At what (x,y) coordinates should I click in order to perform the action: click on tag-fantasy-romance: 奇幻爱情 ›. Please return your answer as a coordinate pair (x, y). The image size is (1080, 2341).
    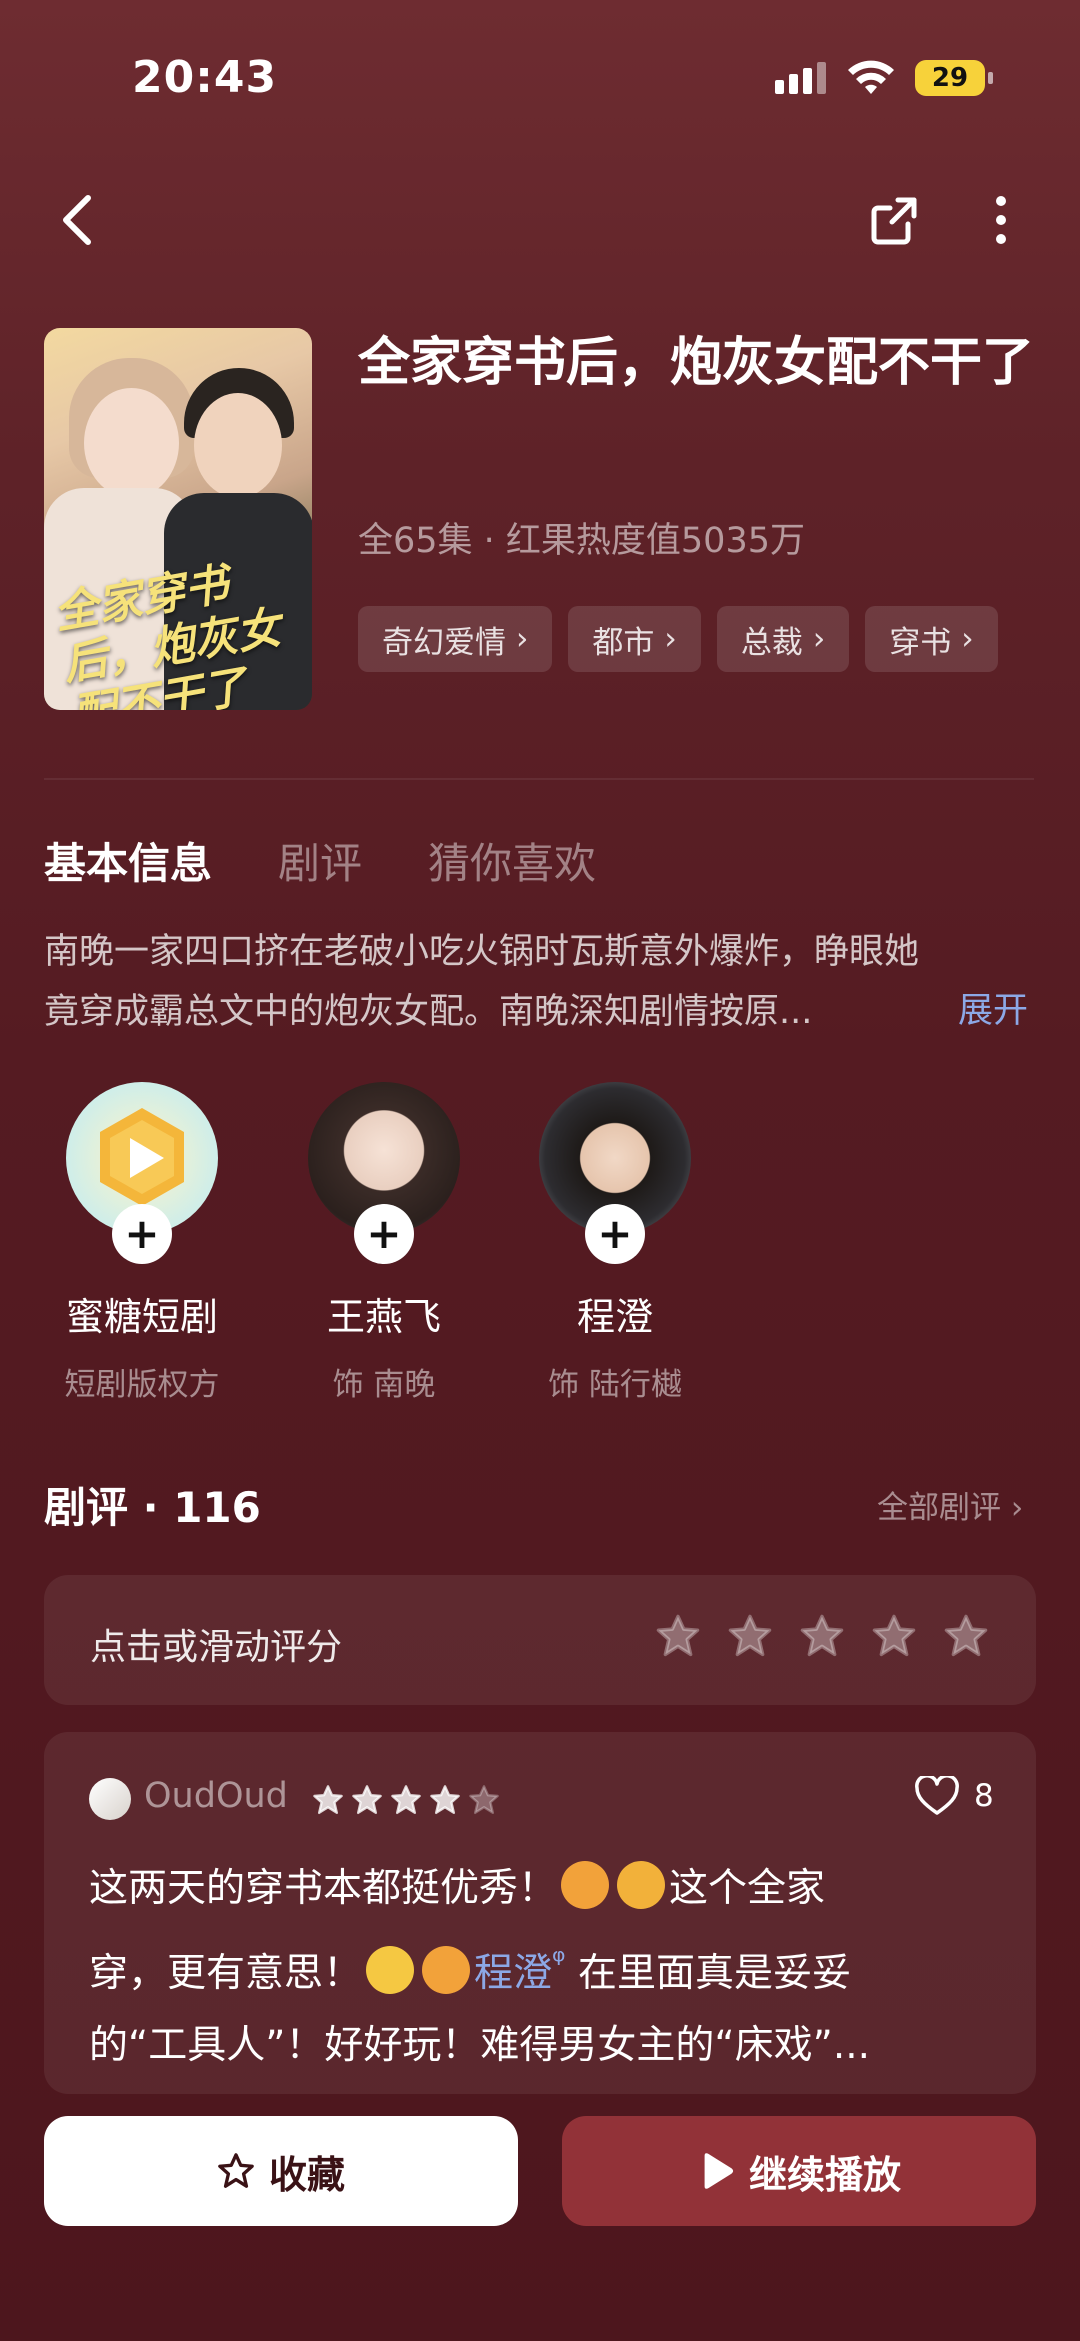
    Looking at the image, I should click on (455, 639).